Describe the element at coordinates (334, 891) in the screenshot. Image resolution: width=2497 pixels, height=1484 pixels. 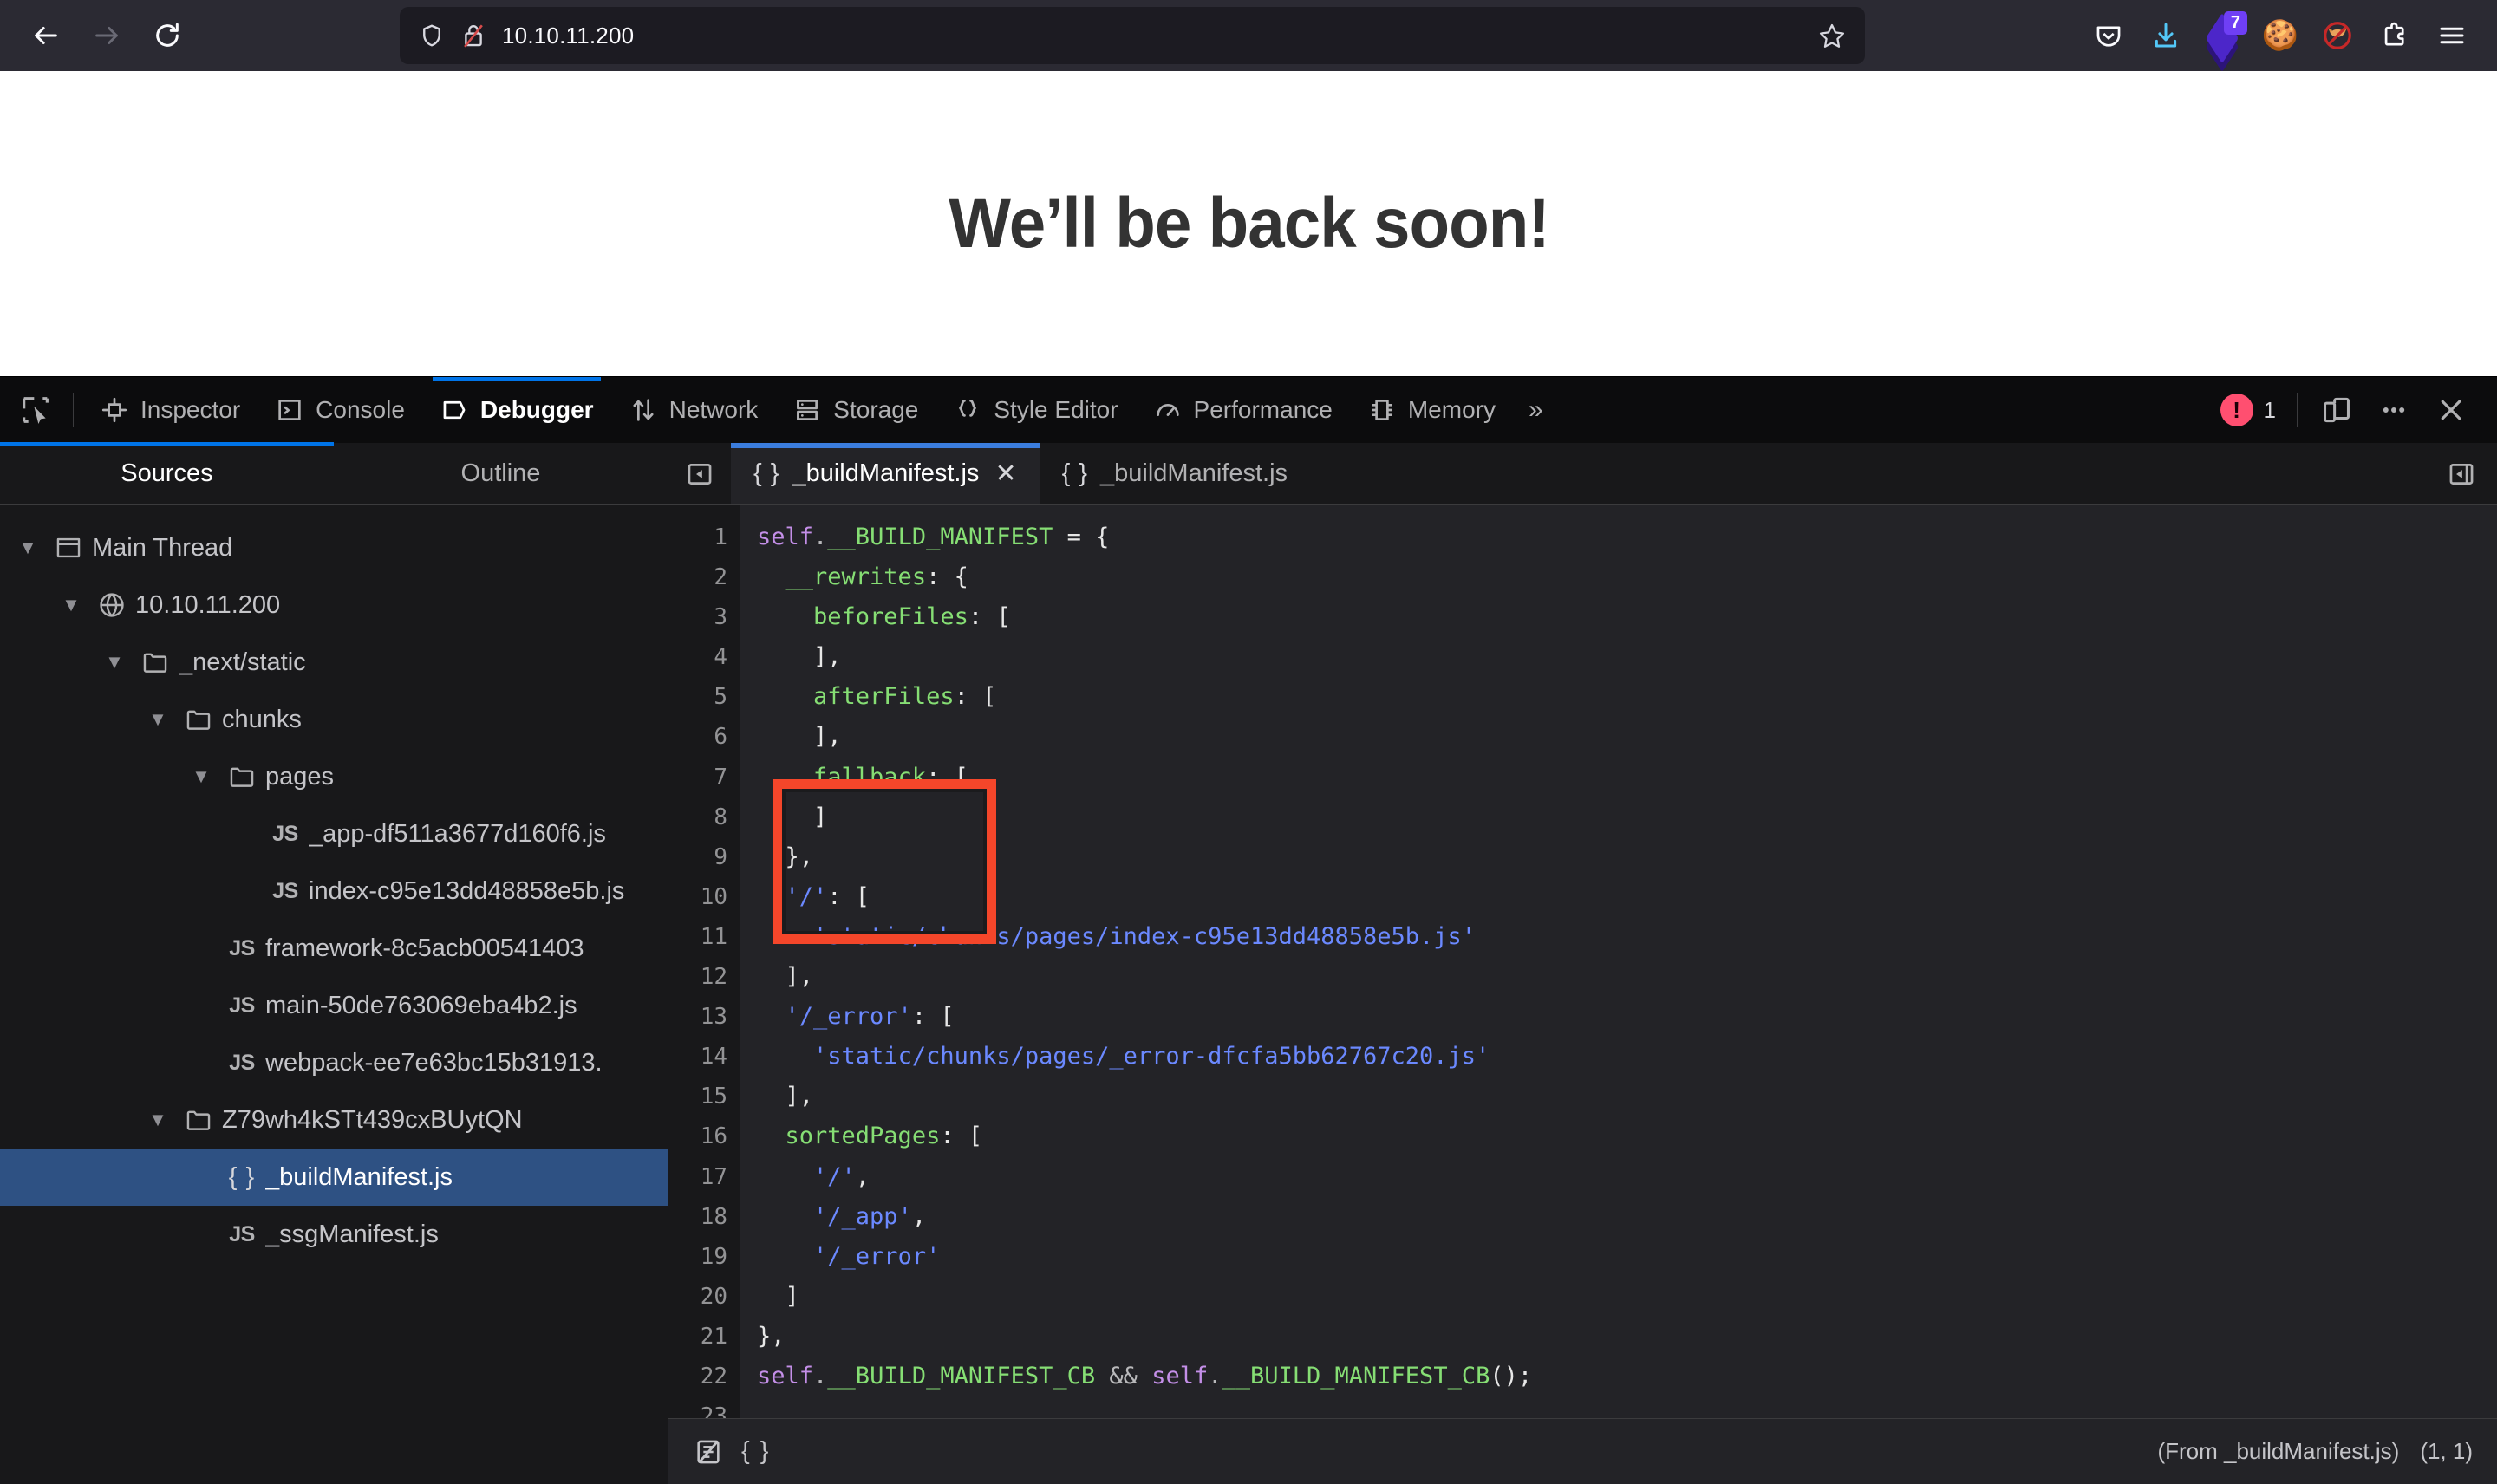
I see `tree-item-row: ▼JSindex-c95e13dd48858e5b.js` at that location.